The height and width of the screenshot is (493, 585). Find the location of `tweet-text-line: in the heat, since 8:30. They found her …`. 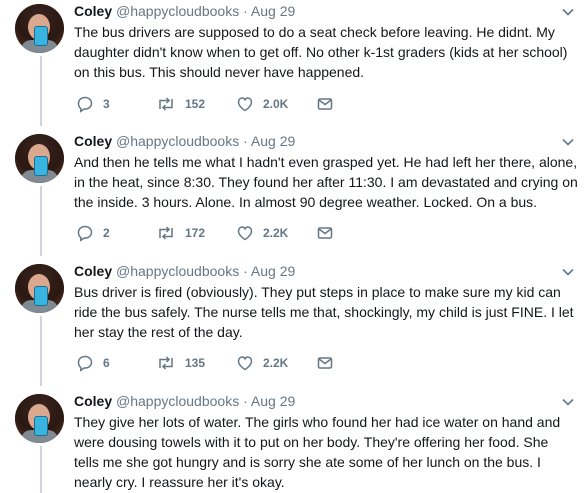

tweet-text-line: in the heat, since 8:30. They found her … is located at coordinates (326, 182).